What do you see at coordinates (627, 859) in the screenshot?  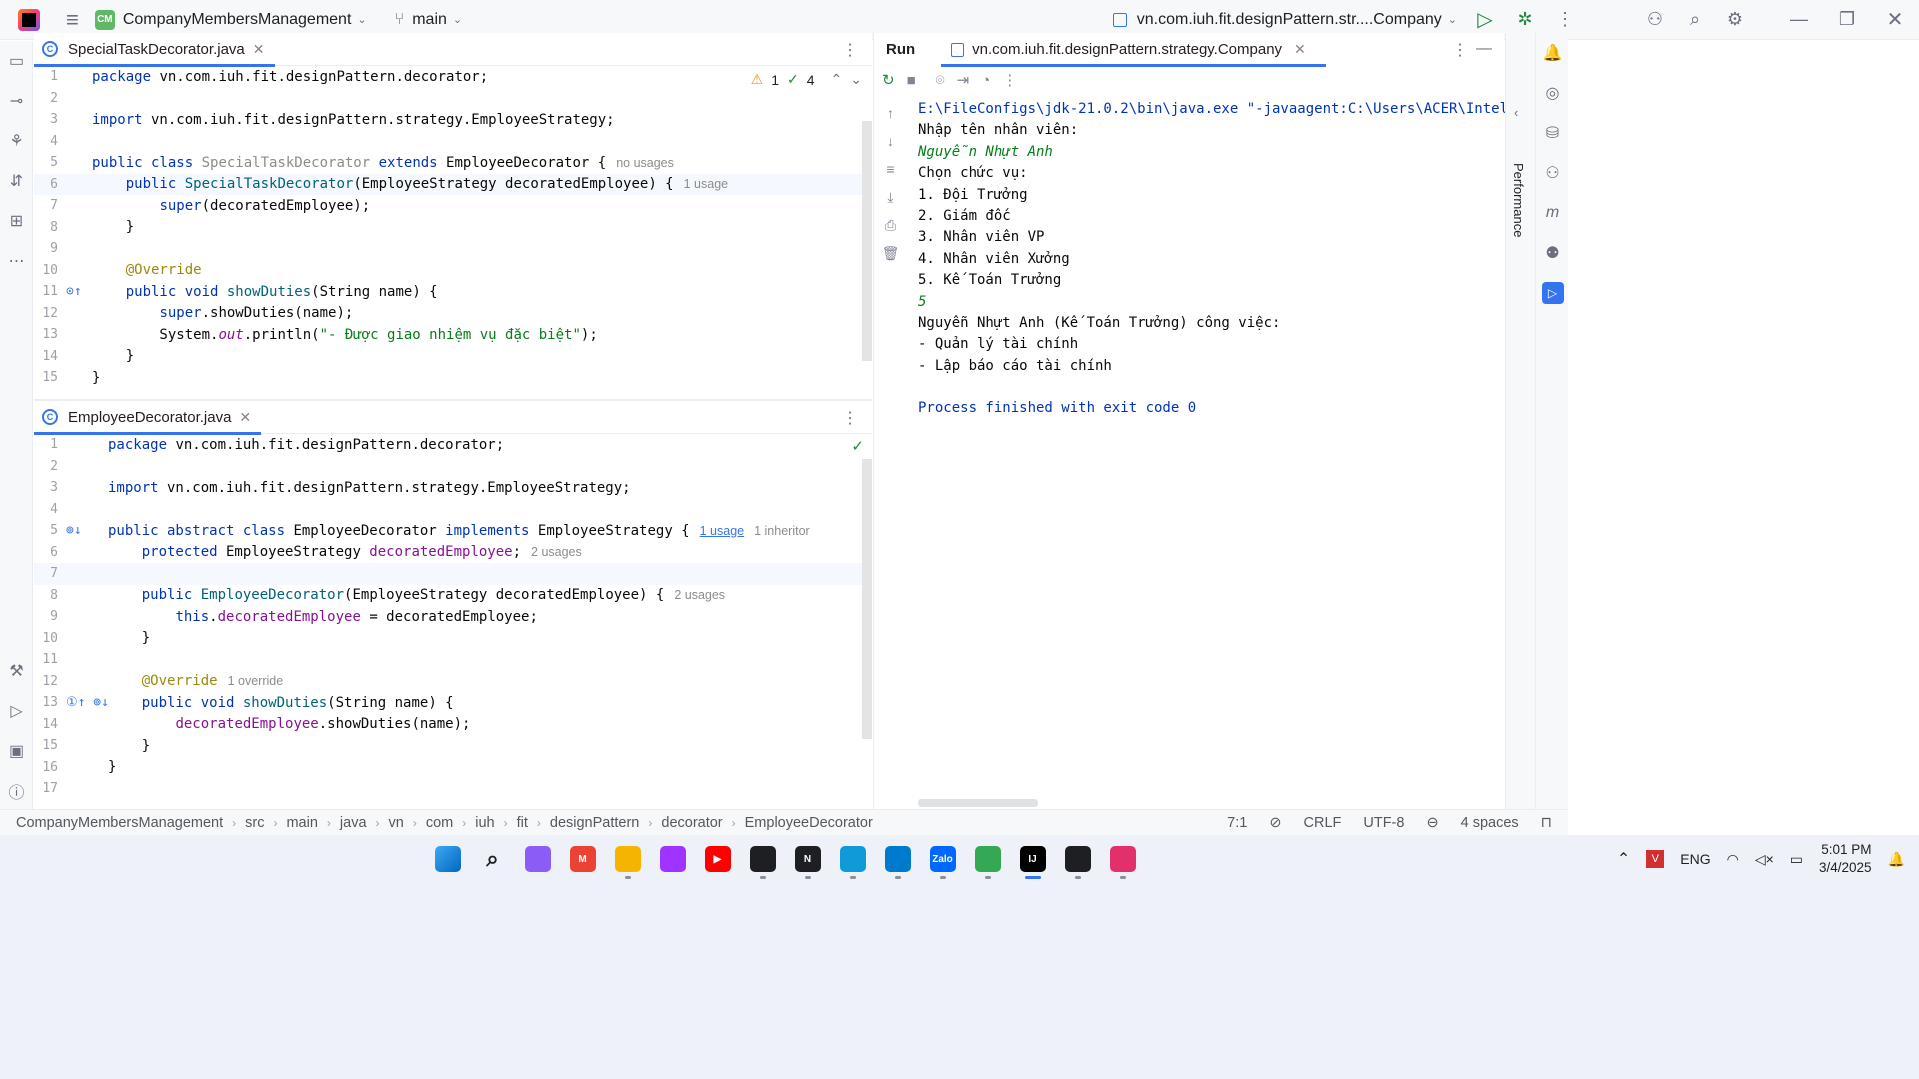 I see `taskbar-app-file-explorer` at bounding box center [627, 859].